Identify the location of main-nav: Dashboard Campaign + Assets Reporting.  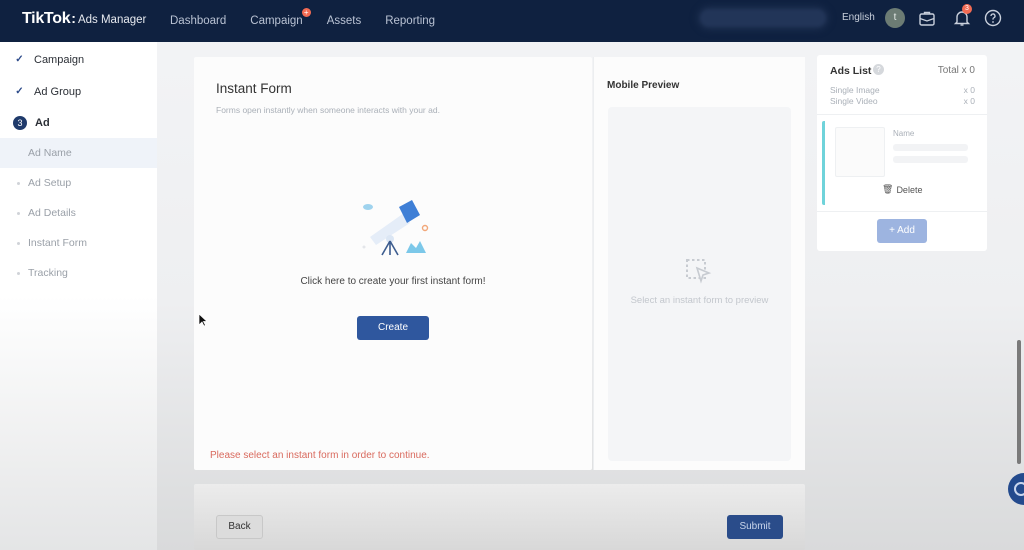
(314, 21).